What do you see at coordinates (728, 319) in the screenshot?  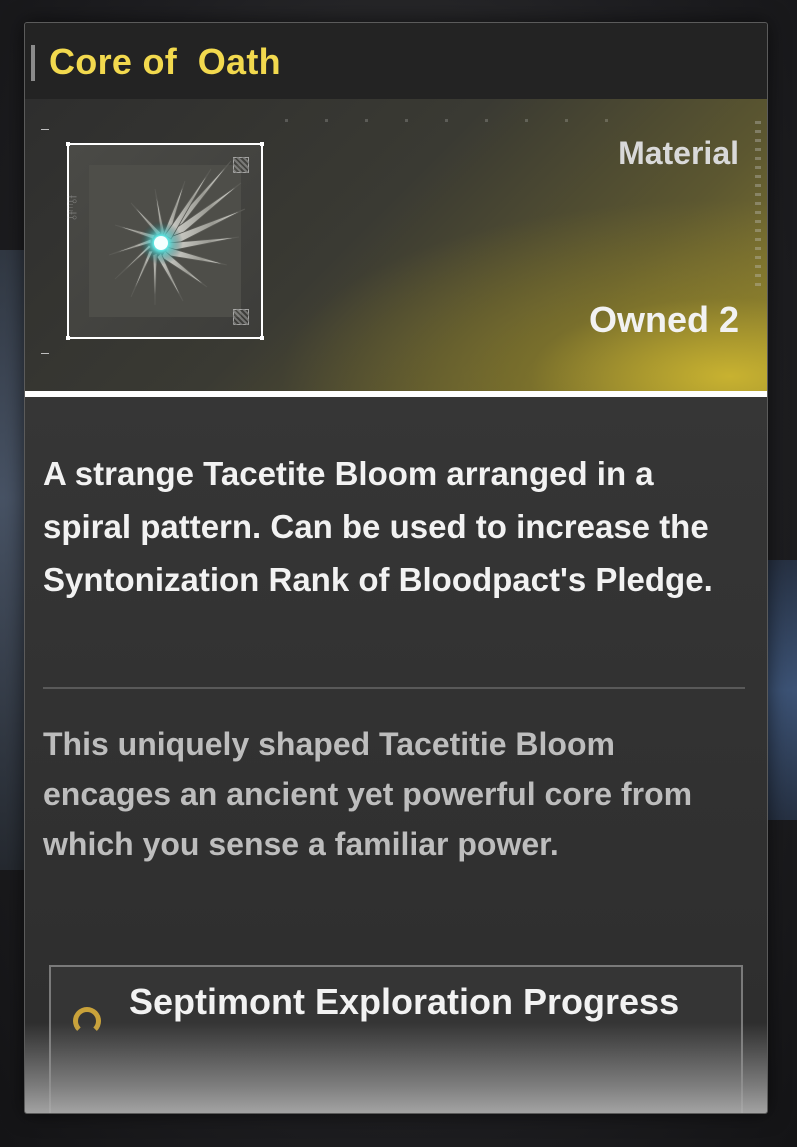 I see `owned-value: 2` at bounding box center [728, 319].